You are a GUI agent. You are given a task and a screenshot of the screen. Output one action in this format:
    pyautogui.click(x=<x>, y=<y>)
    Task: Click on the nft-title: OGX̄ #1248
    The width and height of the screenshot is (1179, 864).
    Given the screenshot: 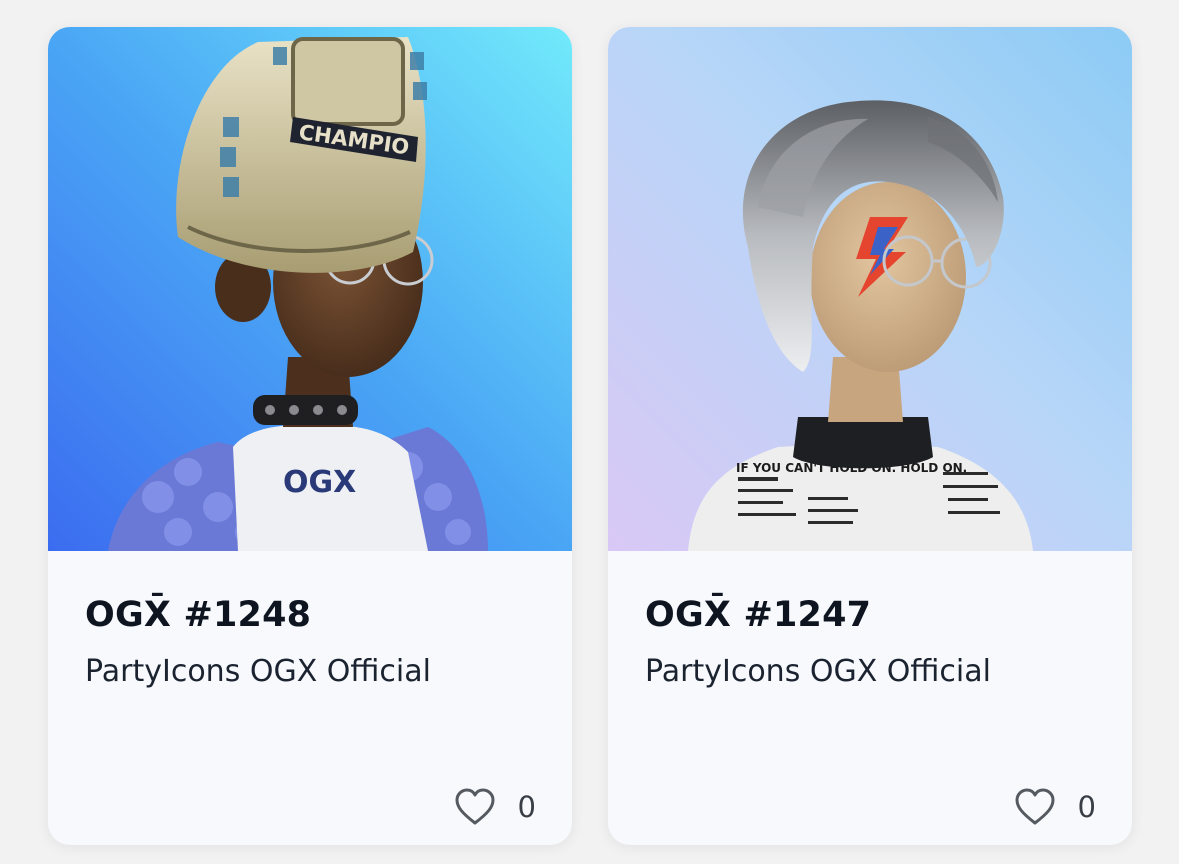 What is the action you would take?
    pyautogui.click(x=198, y=615)
    